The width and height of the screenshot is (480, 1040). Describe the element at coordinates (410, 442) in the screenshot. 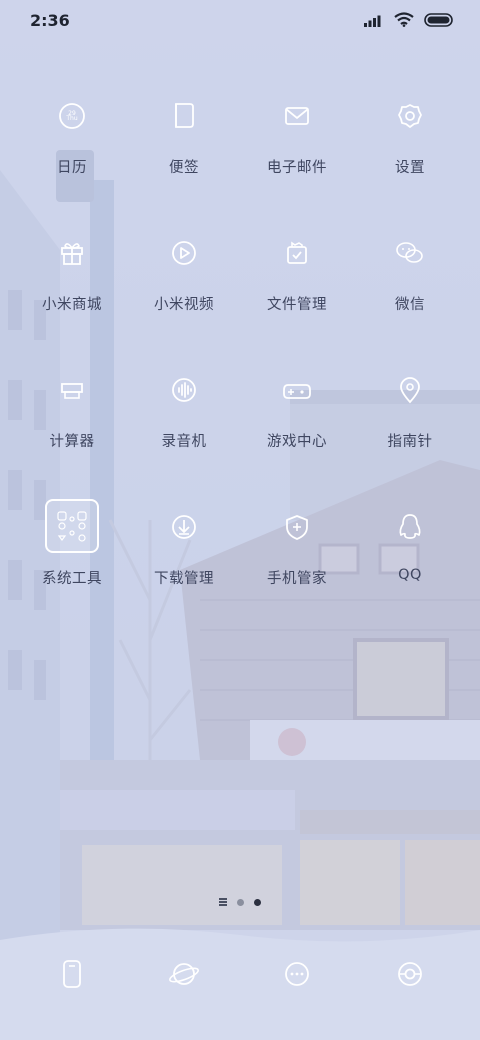

I see `app-label: 指南针` at that location.